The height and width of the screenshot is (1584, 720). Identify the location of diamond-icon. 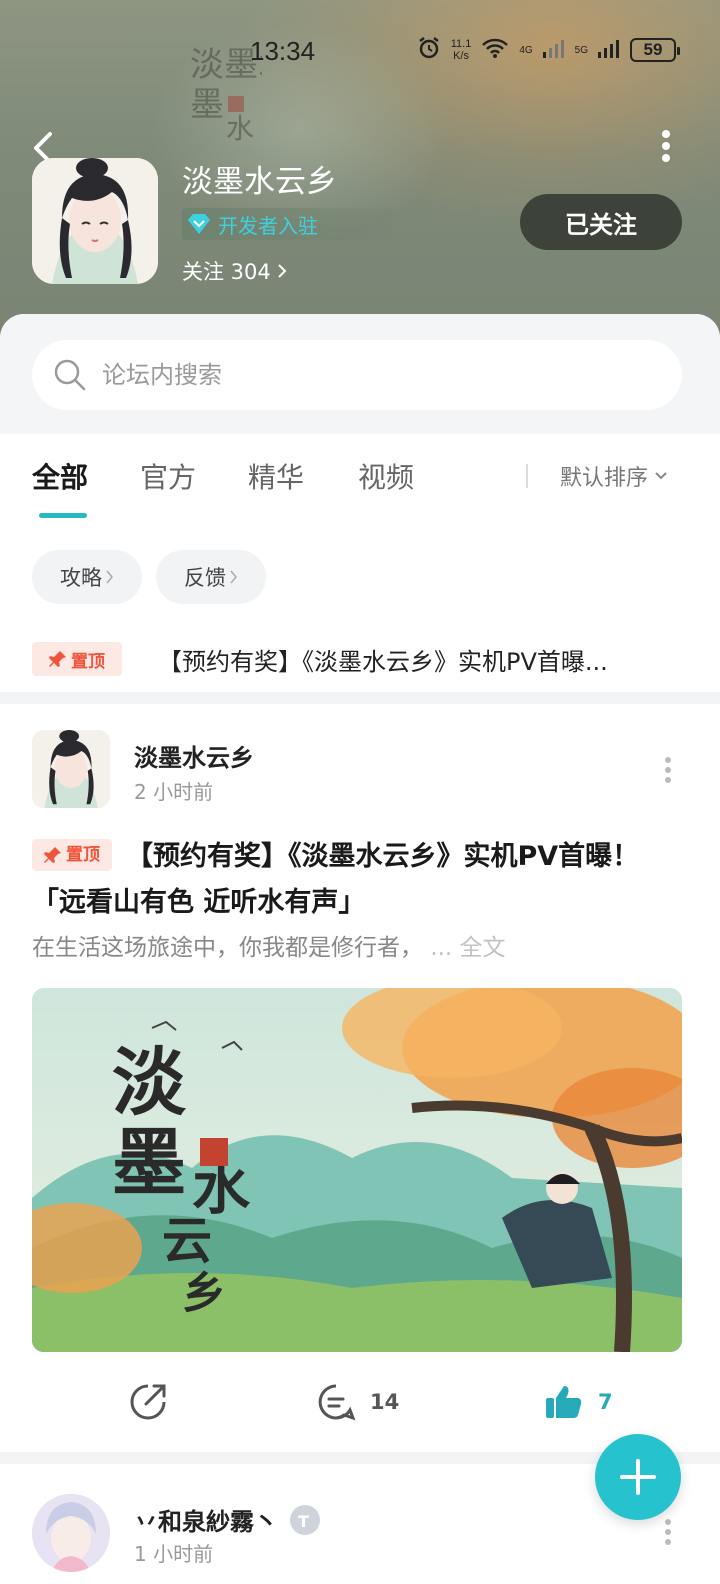
(199, 224).